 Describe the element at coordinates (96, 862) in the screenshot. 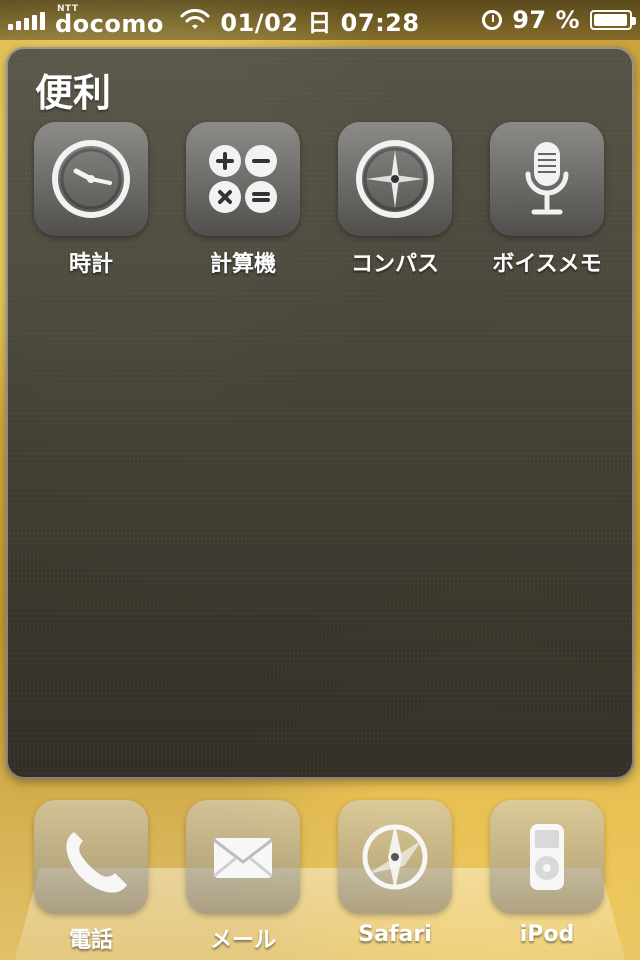

I see `phone-handset-icon` at that location.